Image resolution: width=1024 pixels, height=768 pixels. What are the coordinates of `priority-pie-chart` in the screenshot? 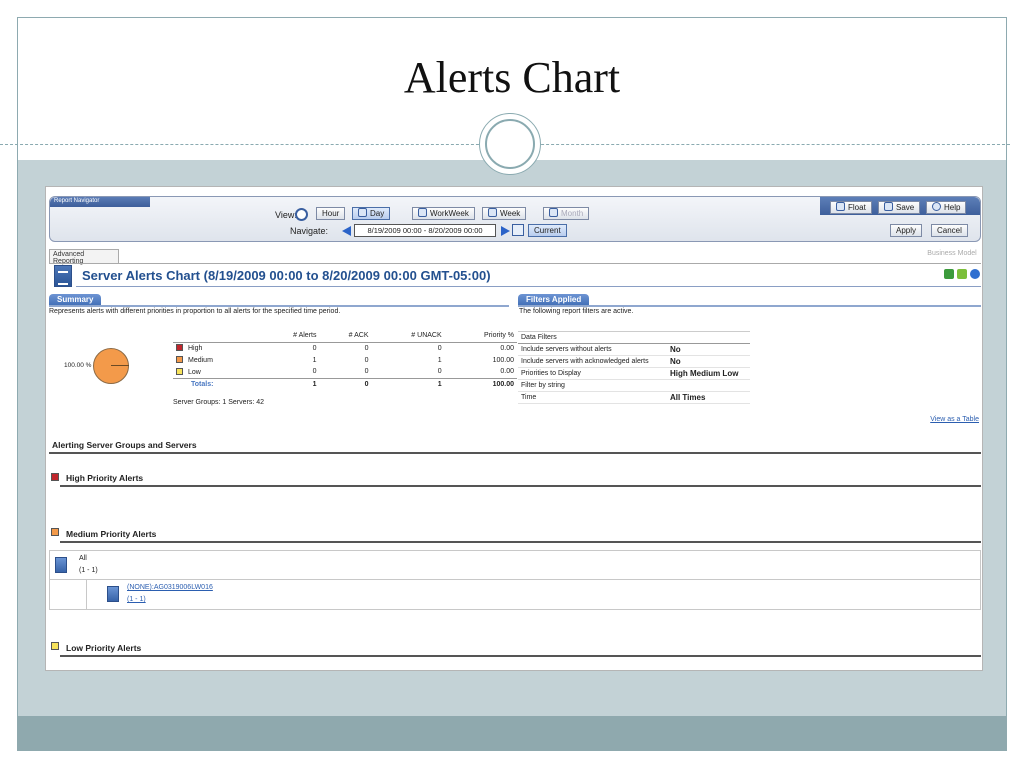 It's located at (111, 366).